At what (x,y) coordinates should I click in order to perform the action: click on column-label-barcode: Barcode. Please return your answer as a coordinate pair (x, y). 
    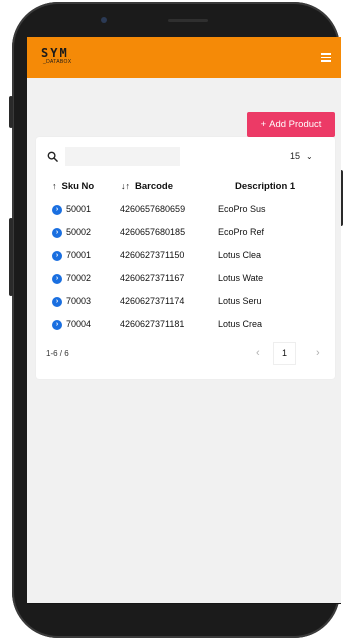
    Looking at the image, I should click on (154, 186).